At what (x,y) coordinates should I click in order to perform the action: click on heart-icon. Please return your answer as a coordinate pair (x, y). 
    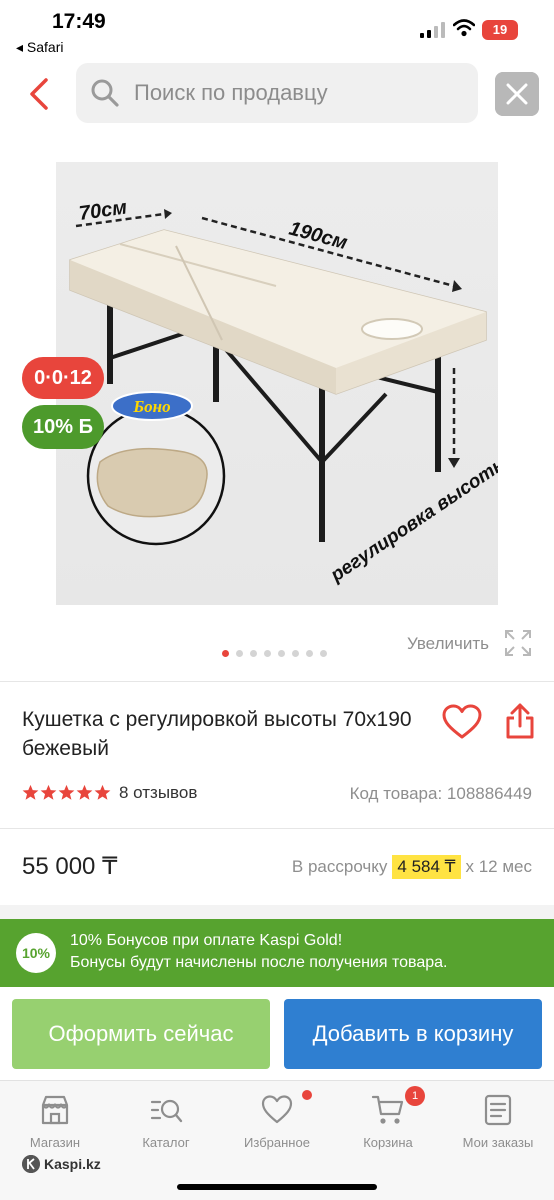
    Looking at the image, I should click on (277, 1109).